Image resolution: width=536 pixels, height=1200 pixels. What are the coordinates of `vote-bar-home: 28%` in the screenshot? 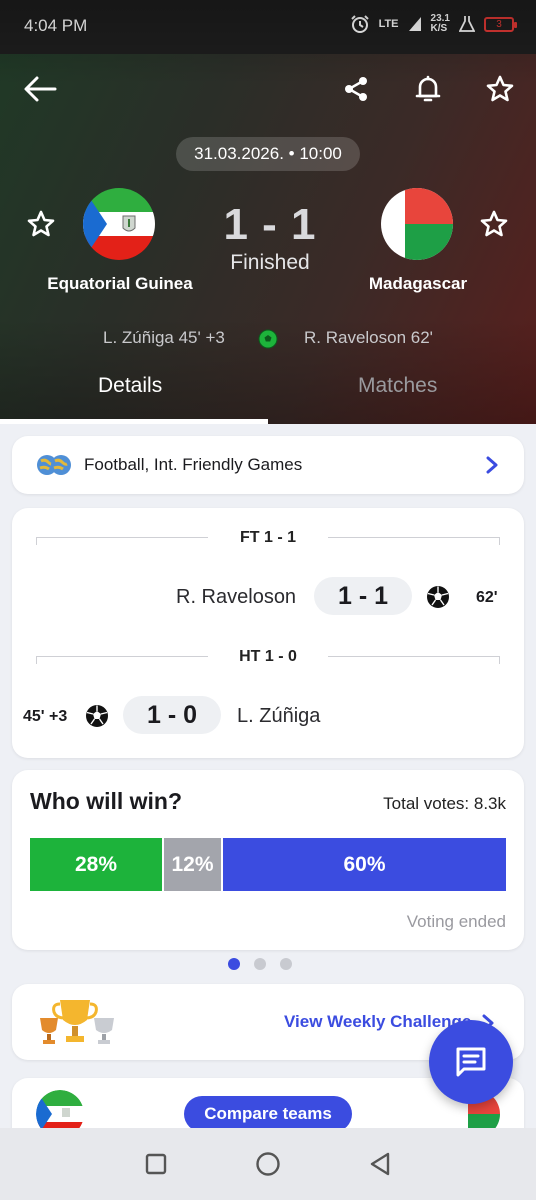 It's located at (96, 864).